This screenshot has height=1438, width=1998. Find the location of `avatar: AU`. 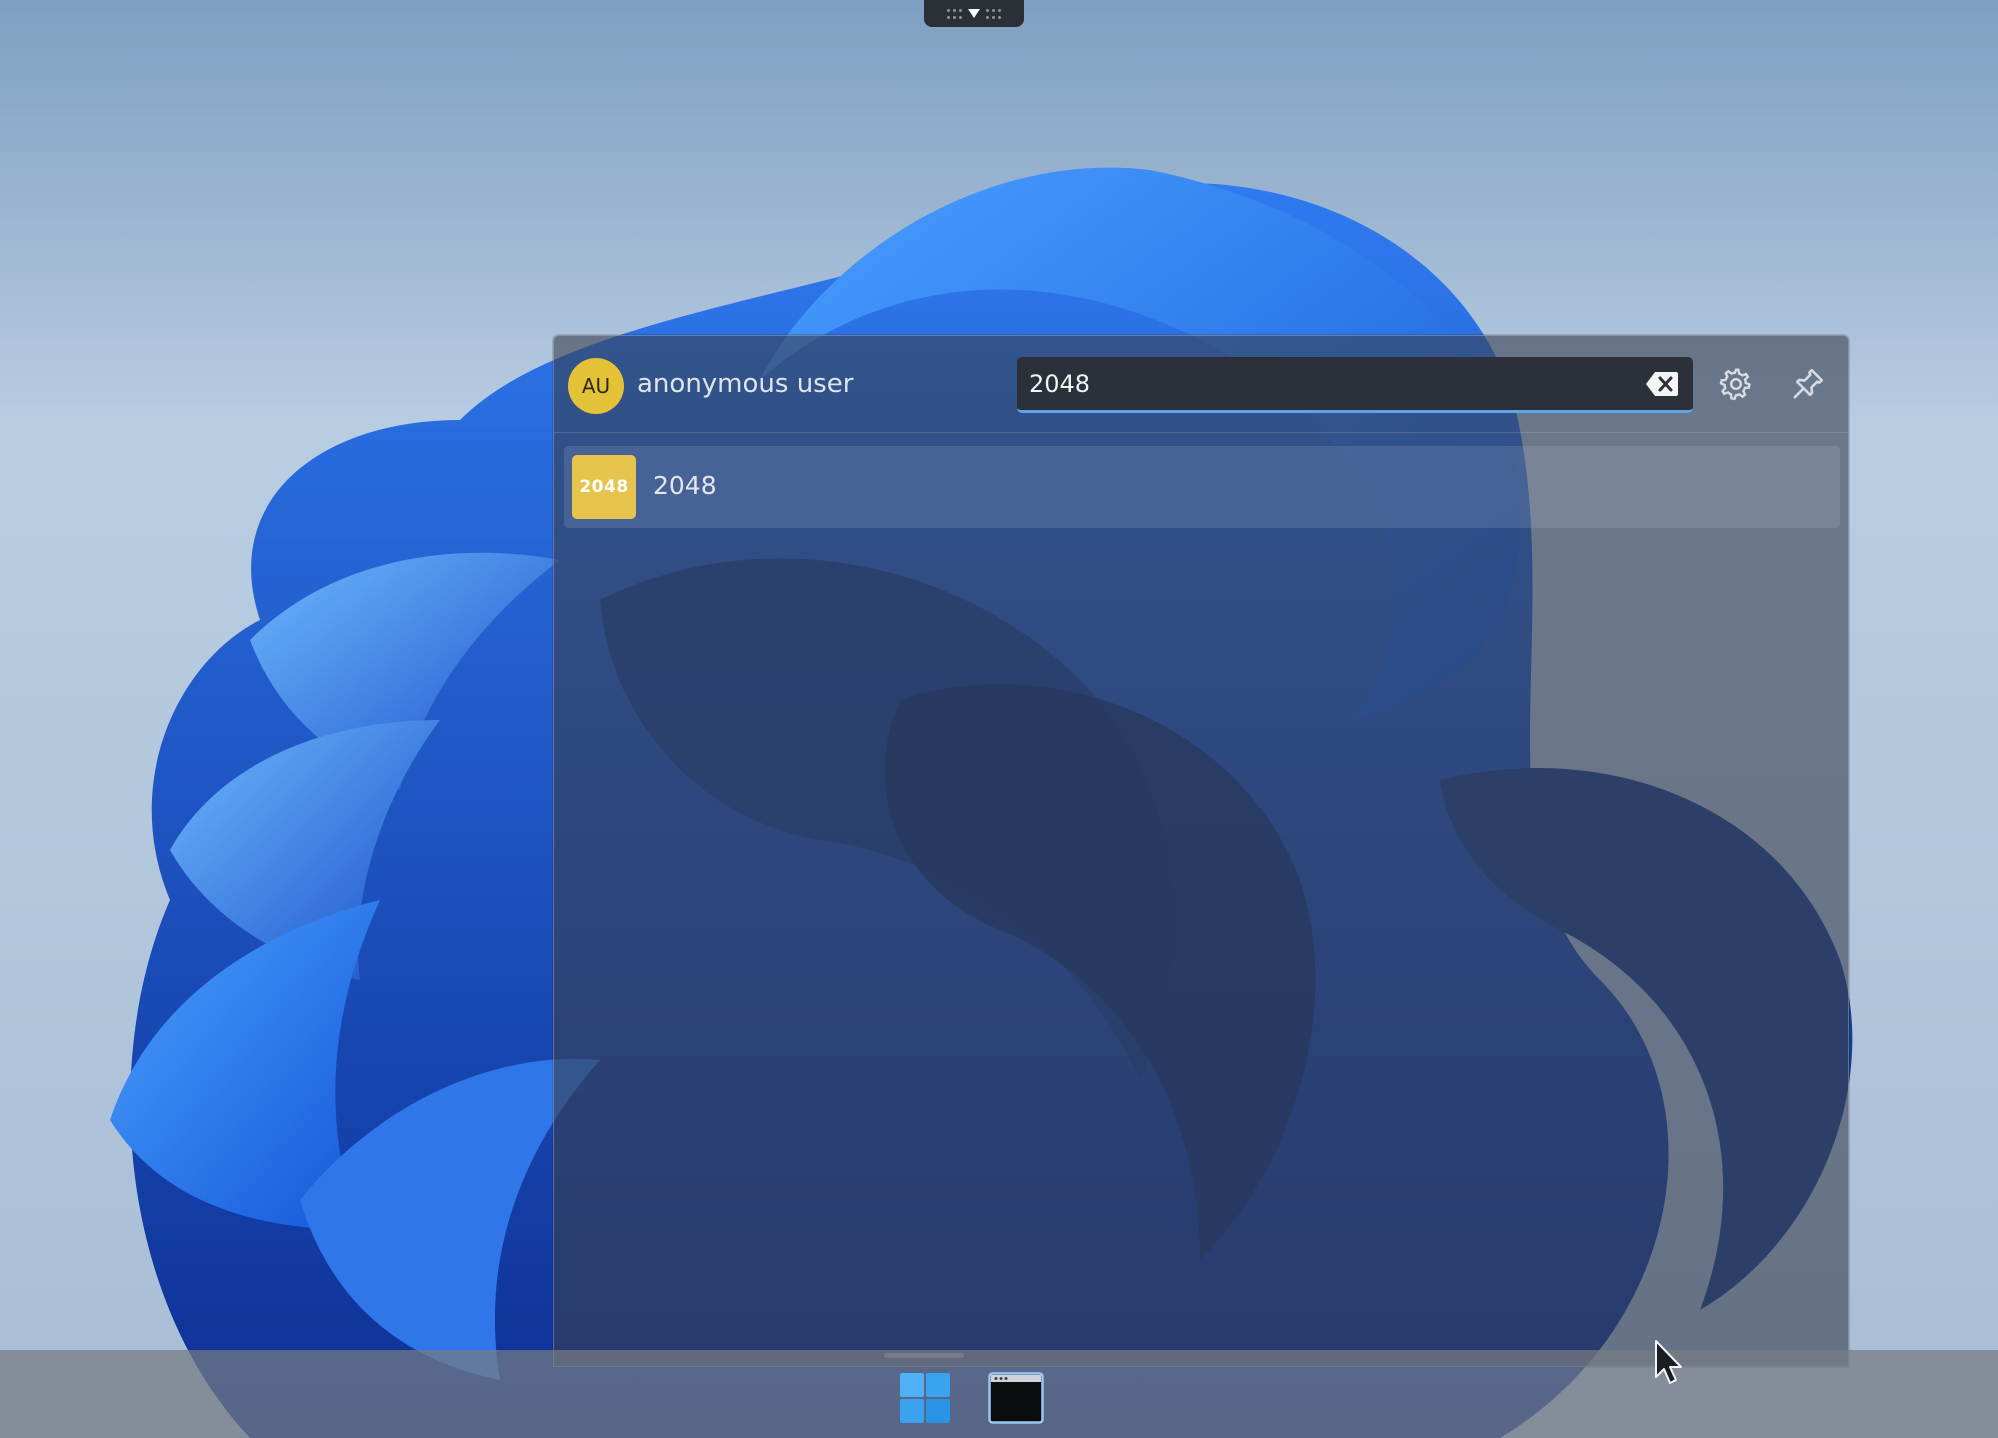

avatar: AU is located at coordinates (596, 386).